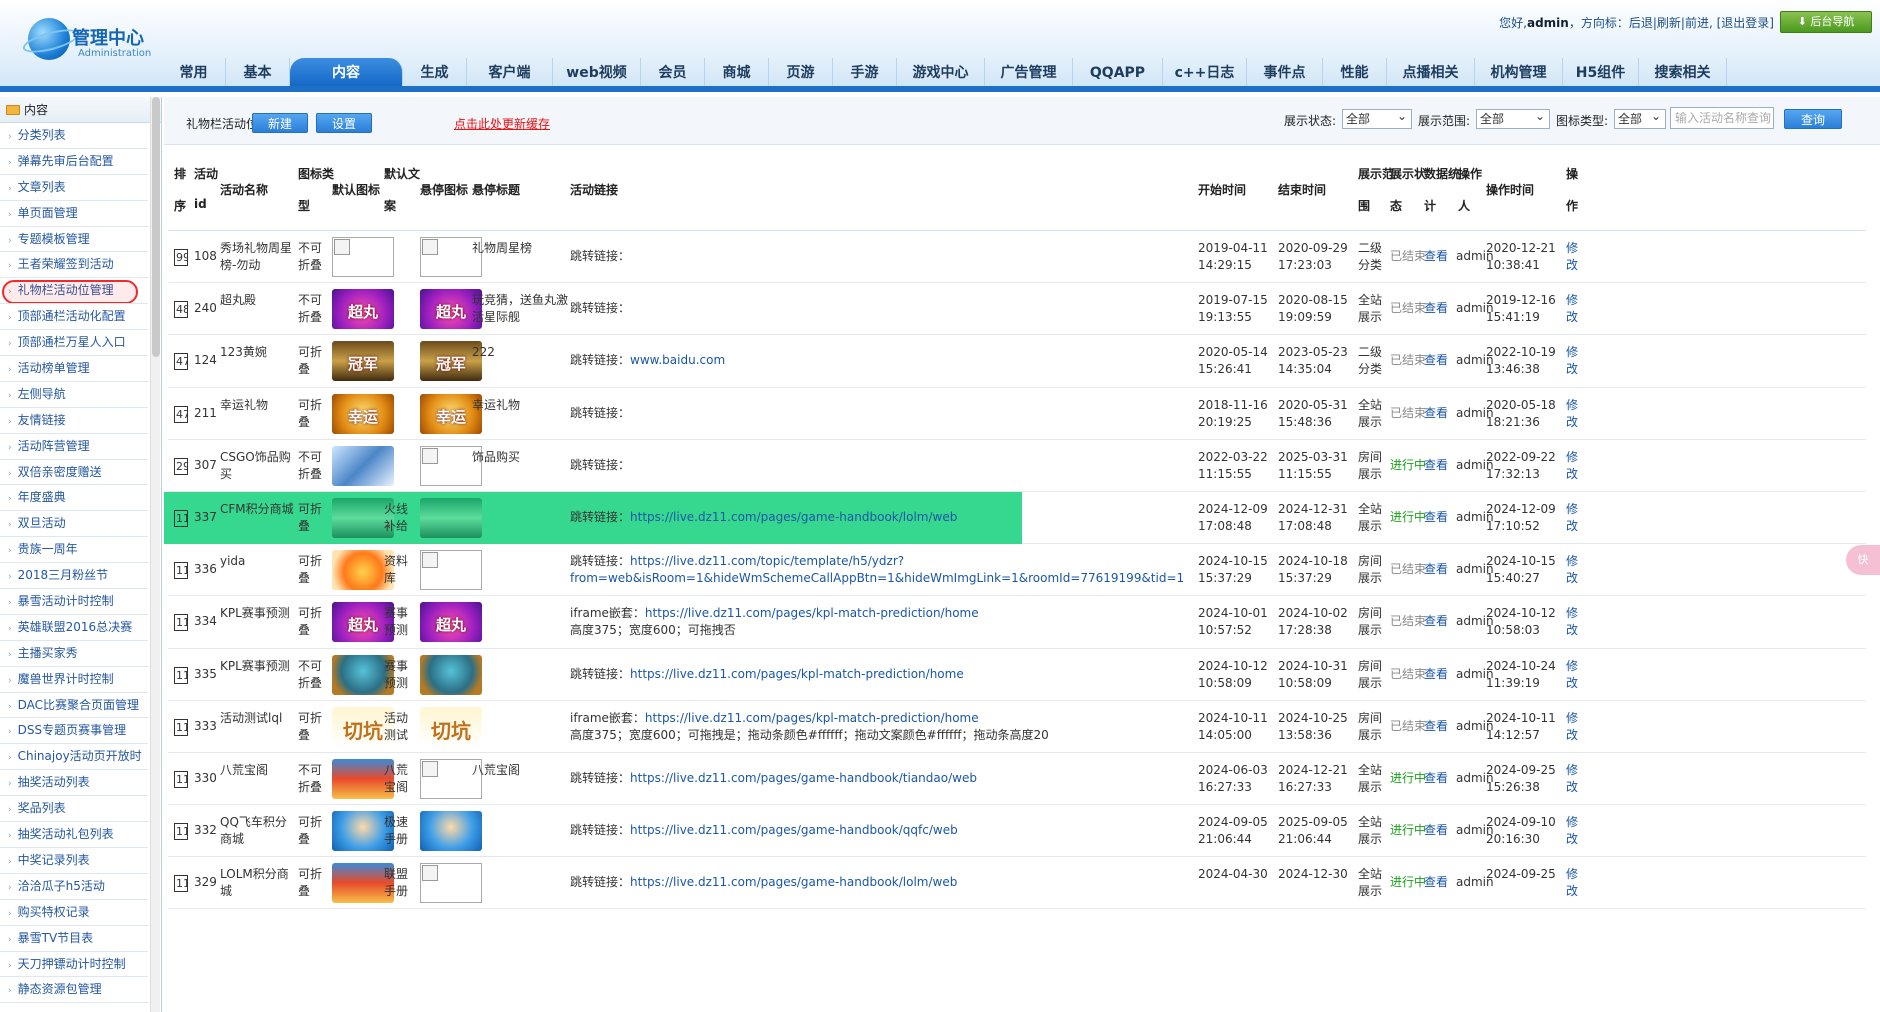 This screenshot has width=1880, height=1012. What do you see at coordinates (502, 123) in the screenshot?
I see `update-cache-link: 点击此处更新缓存` at bounding box center [502, 123].